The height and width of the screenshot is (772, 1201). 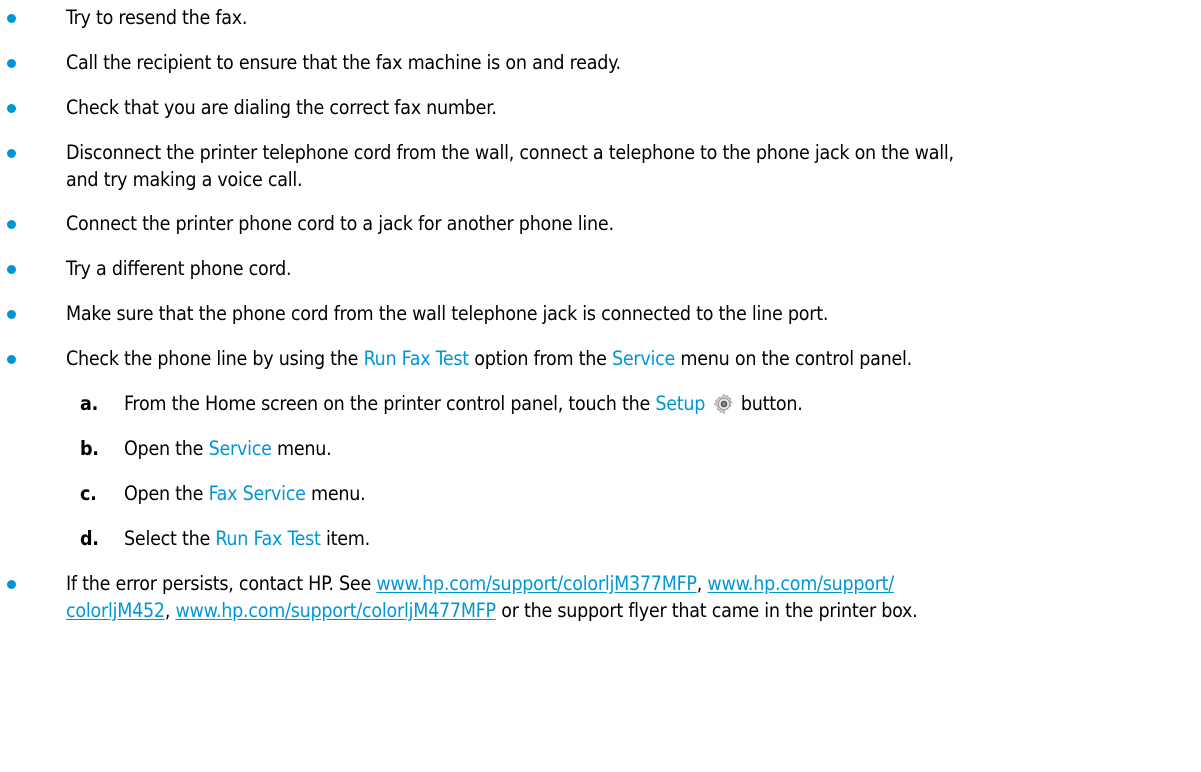 I want to click on text-segment: Check the phone line by using the, so click(x=215, y=358).